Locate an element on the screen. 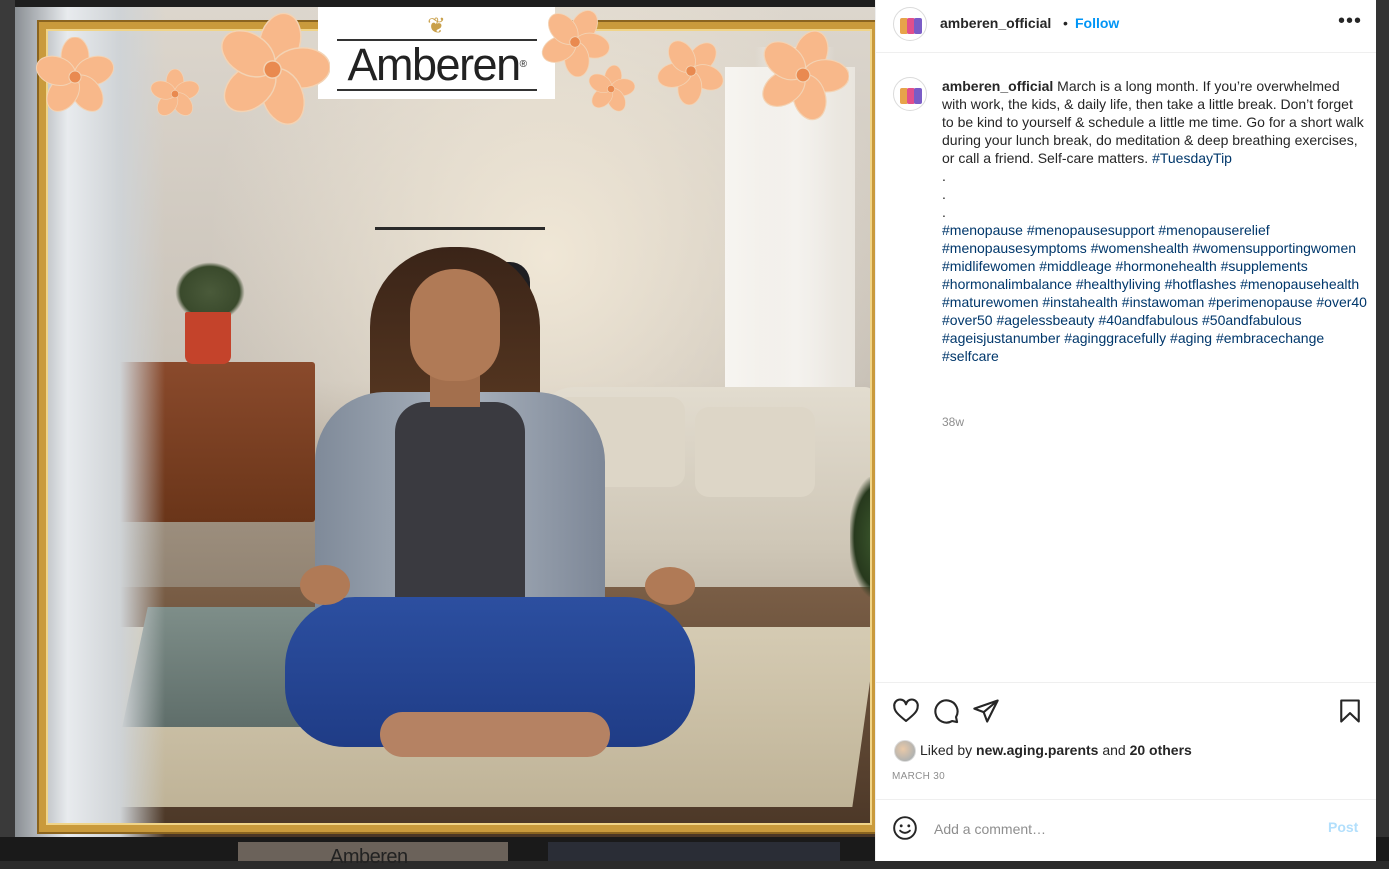  hashtag-link: #agelessbeauty is located at coordinates (1045, 320).